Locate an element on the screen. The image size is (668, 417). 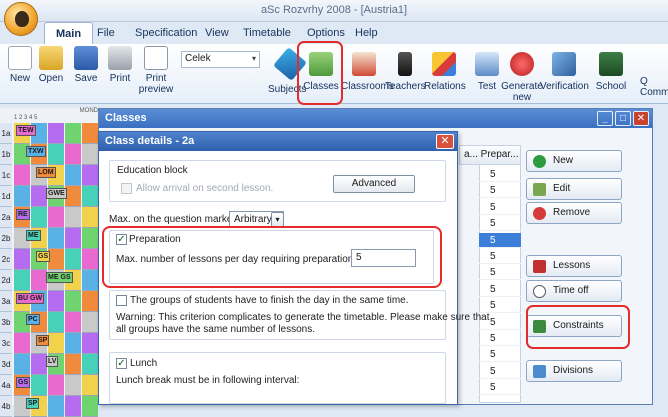
allow-arrival-checkbox is located at coordinates (126, 188).